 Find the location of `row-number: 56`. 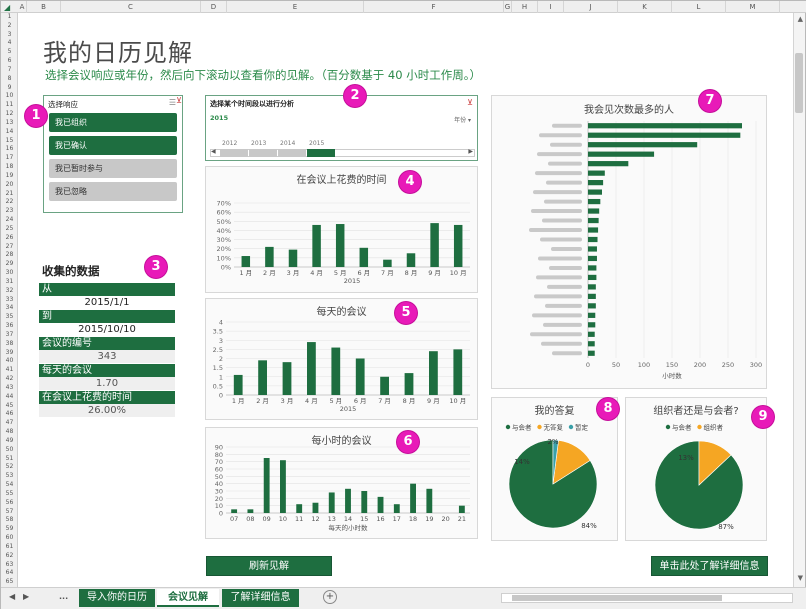

row-number: 56 is located at coordinates (9, 503).